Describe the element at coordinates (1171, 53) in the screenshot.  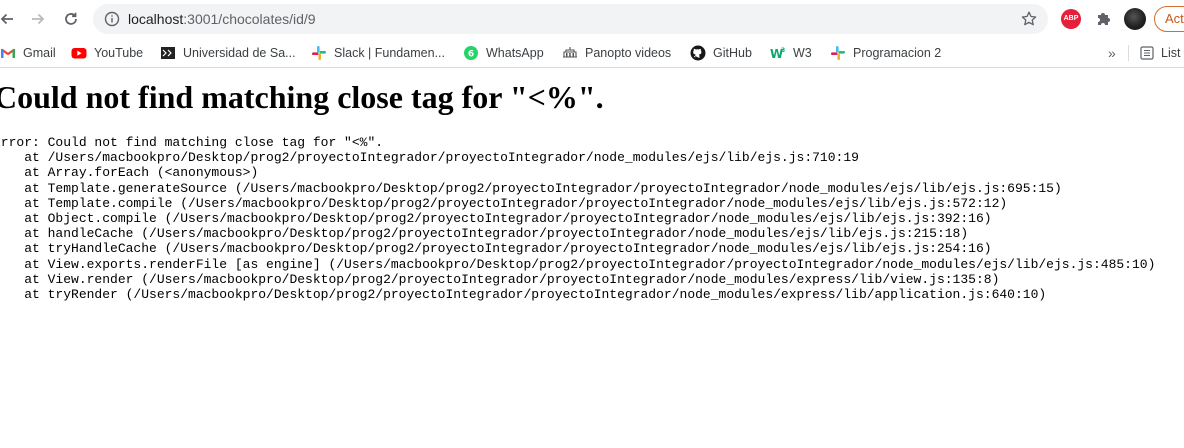
I see `reading-list-label: List` at that location.